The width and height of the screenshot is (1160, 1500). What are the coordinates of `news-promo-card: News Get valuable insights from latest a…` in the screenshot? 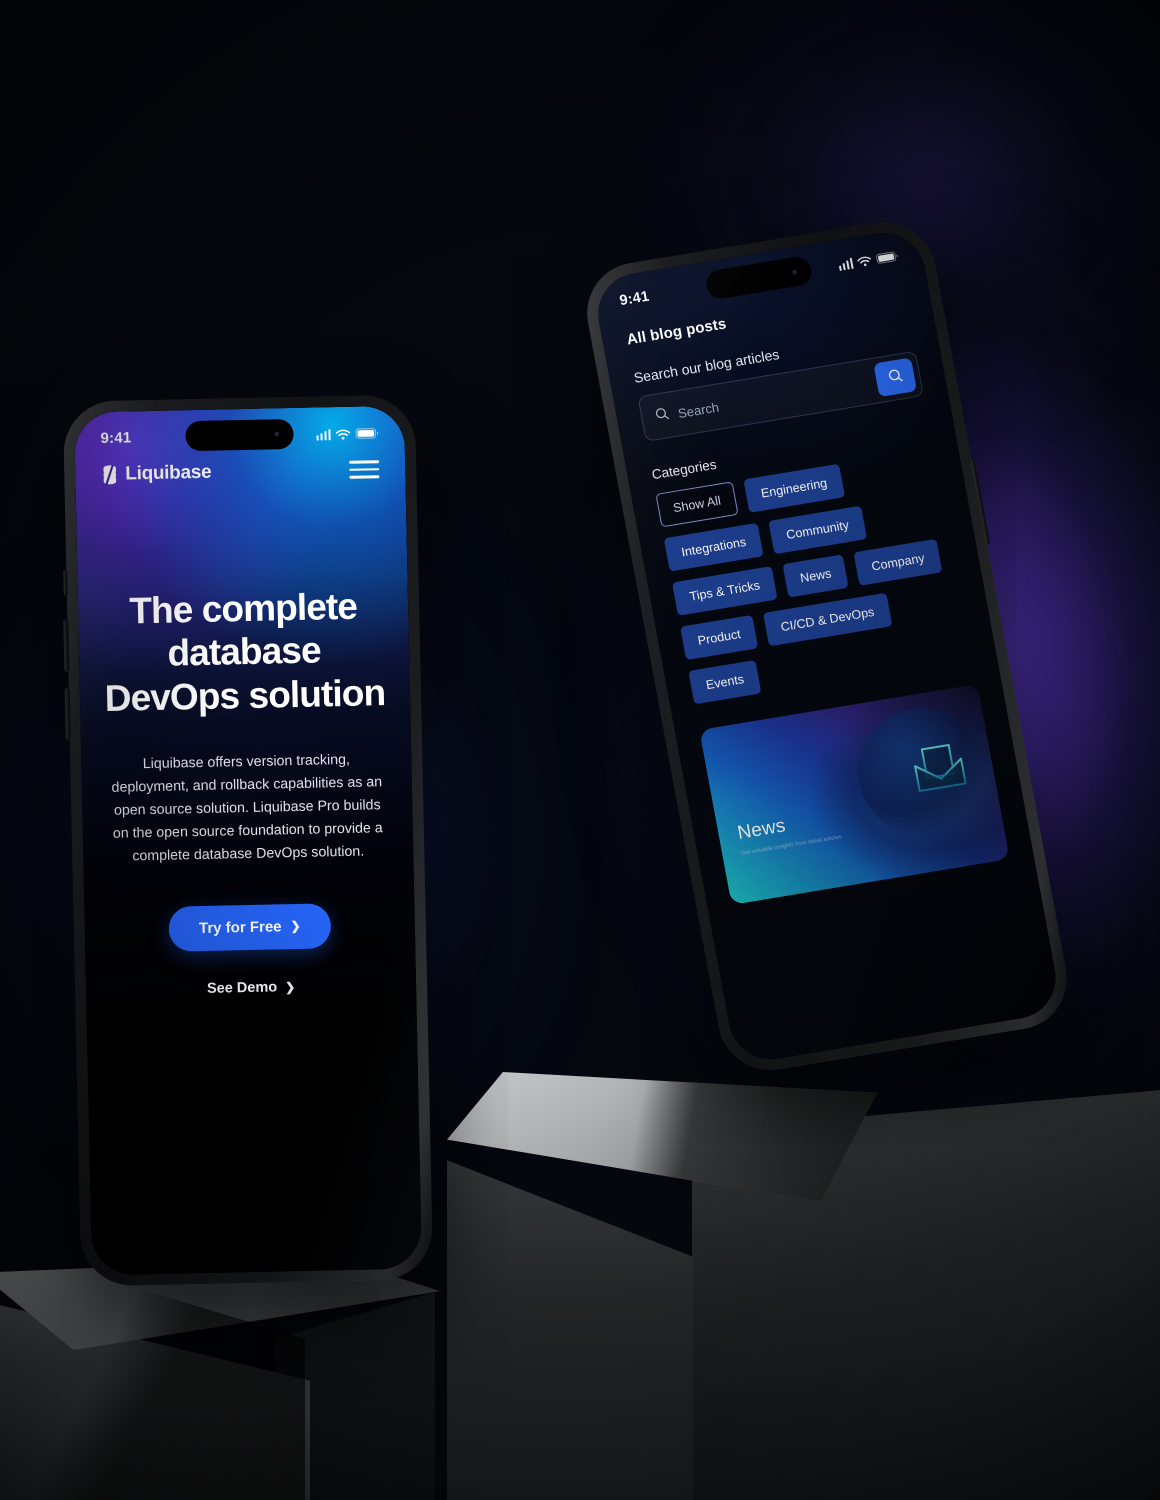 It's located at (854, 794).